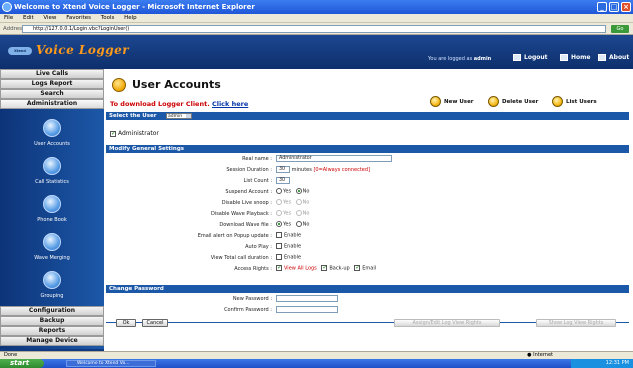 This screenshot has width=633, height=368. I want to click on download-wave-yes-radio, so click(279, 224).